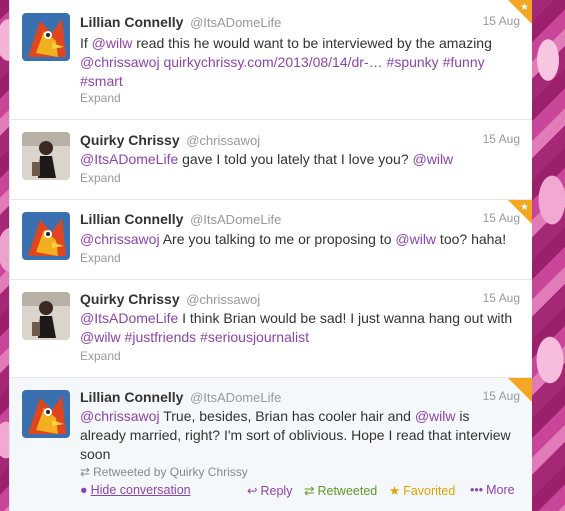  I want to click on retweeted-by: ⇄ Retweeted by Quirky Chrissy, so click(164, 472).